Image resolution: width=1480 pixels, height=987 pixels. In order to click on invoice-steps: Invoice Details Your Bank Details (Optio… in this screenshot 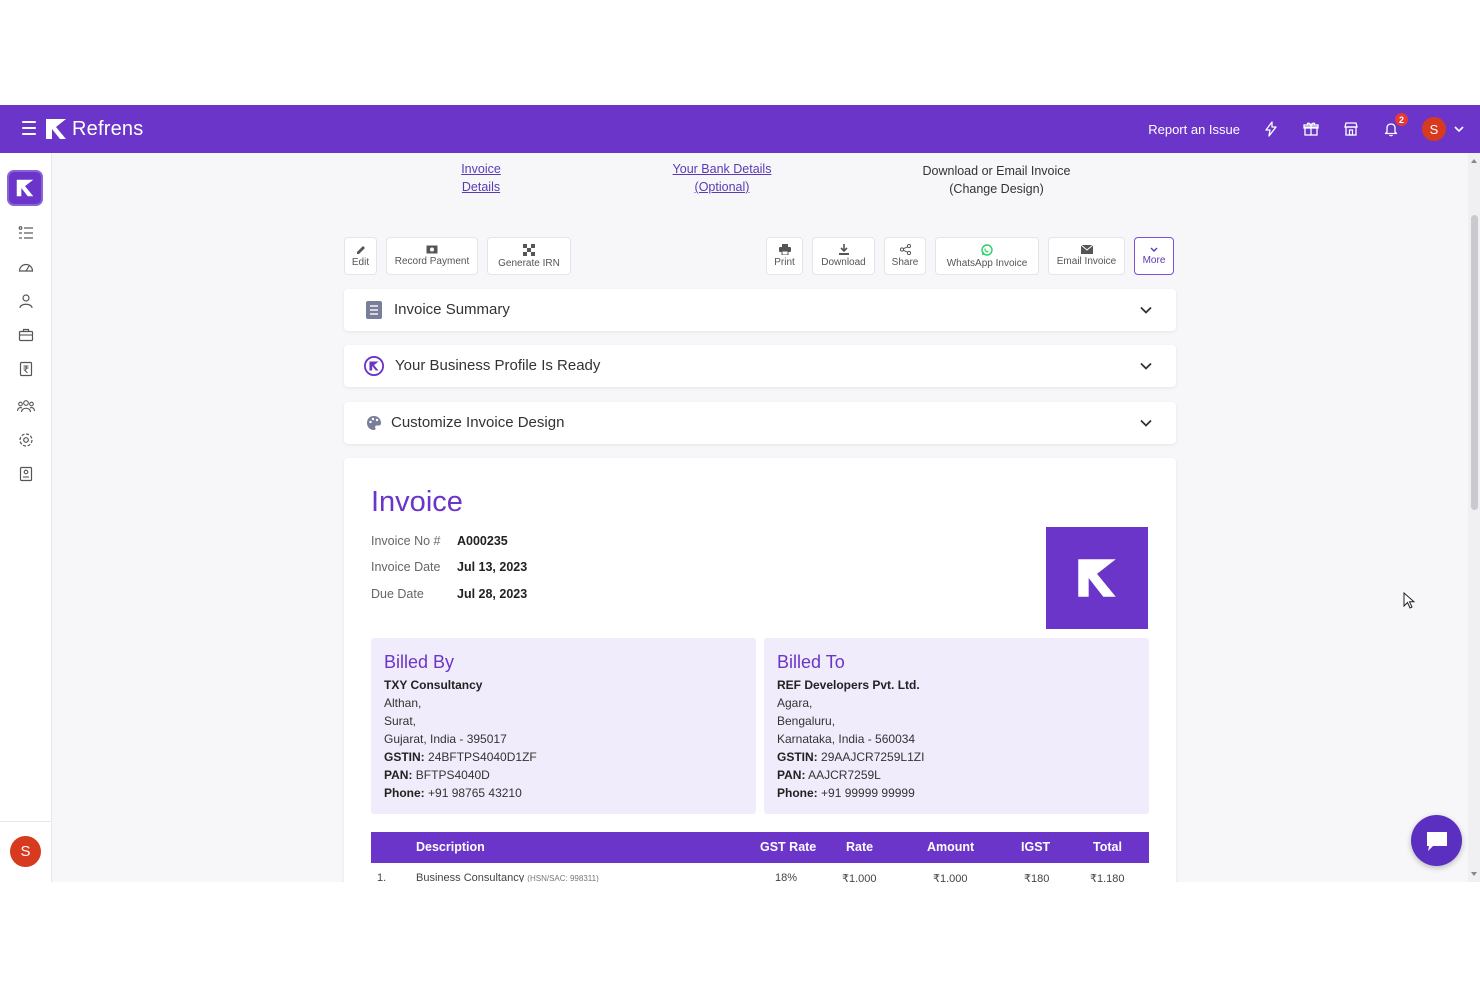, I will do `click(760, 180)`.